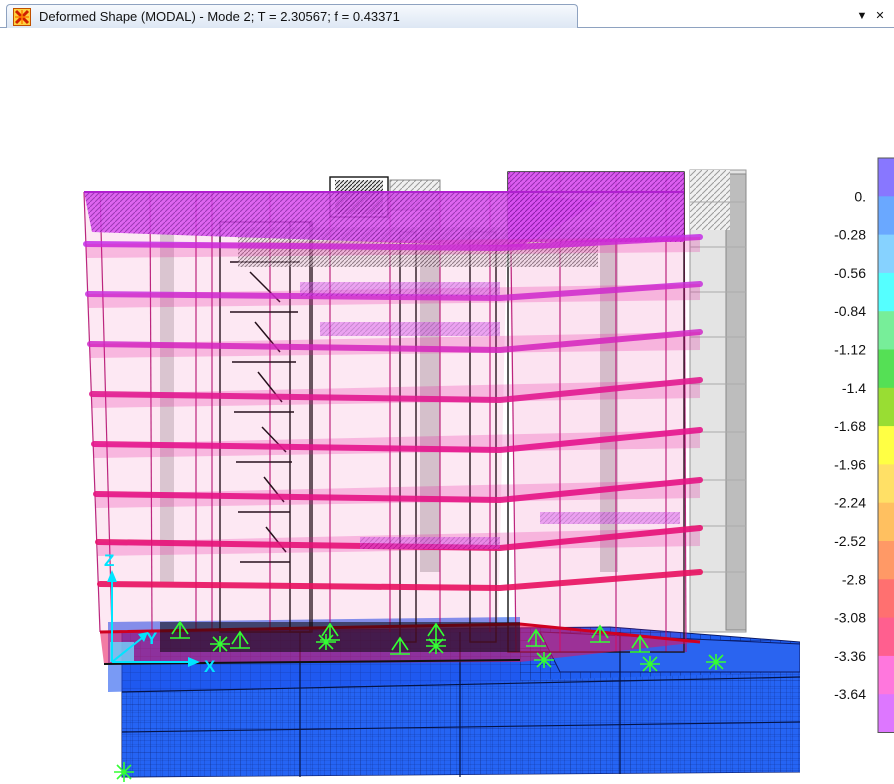 This screenshot has height=784, width=894. What do you see at coordinates (850, 350) in the screenshot?
I see `legend-value: -1.12` at bounding box center [850, 350].